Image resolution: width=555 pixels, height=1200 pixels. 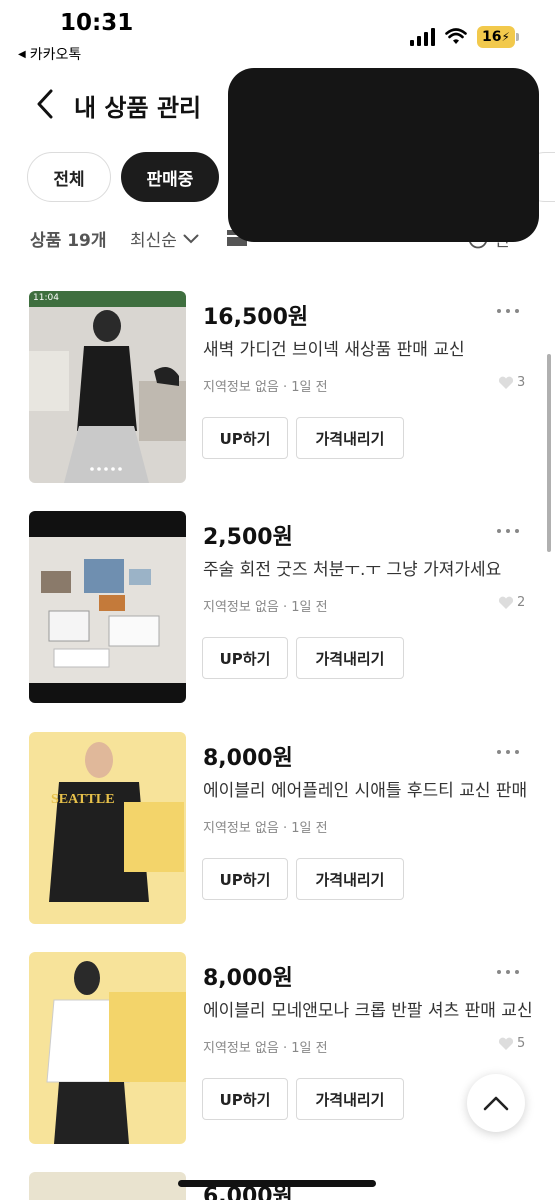 What do you see at coordinates (521, 382) in the screenshot?
I see `like-count-value: 3` at bounding box center [521, 382].